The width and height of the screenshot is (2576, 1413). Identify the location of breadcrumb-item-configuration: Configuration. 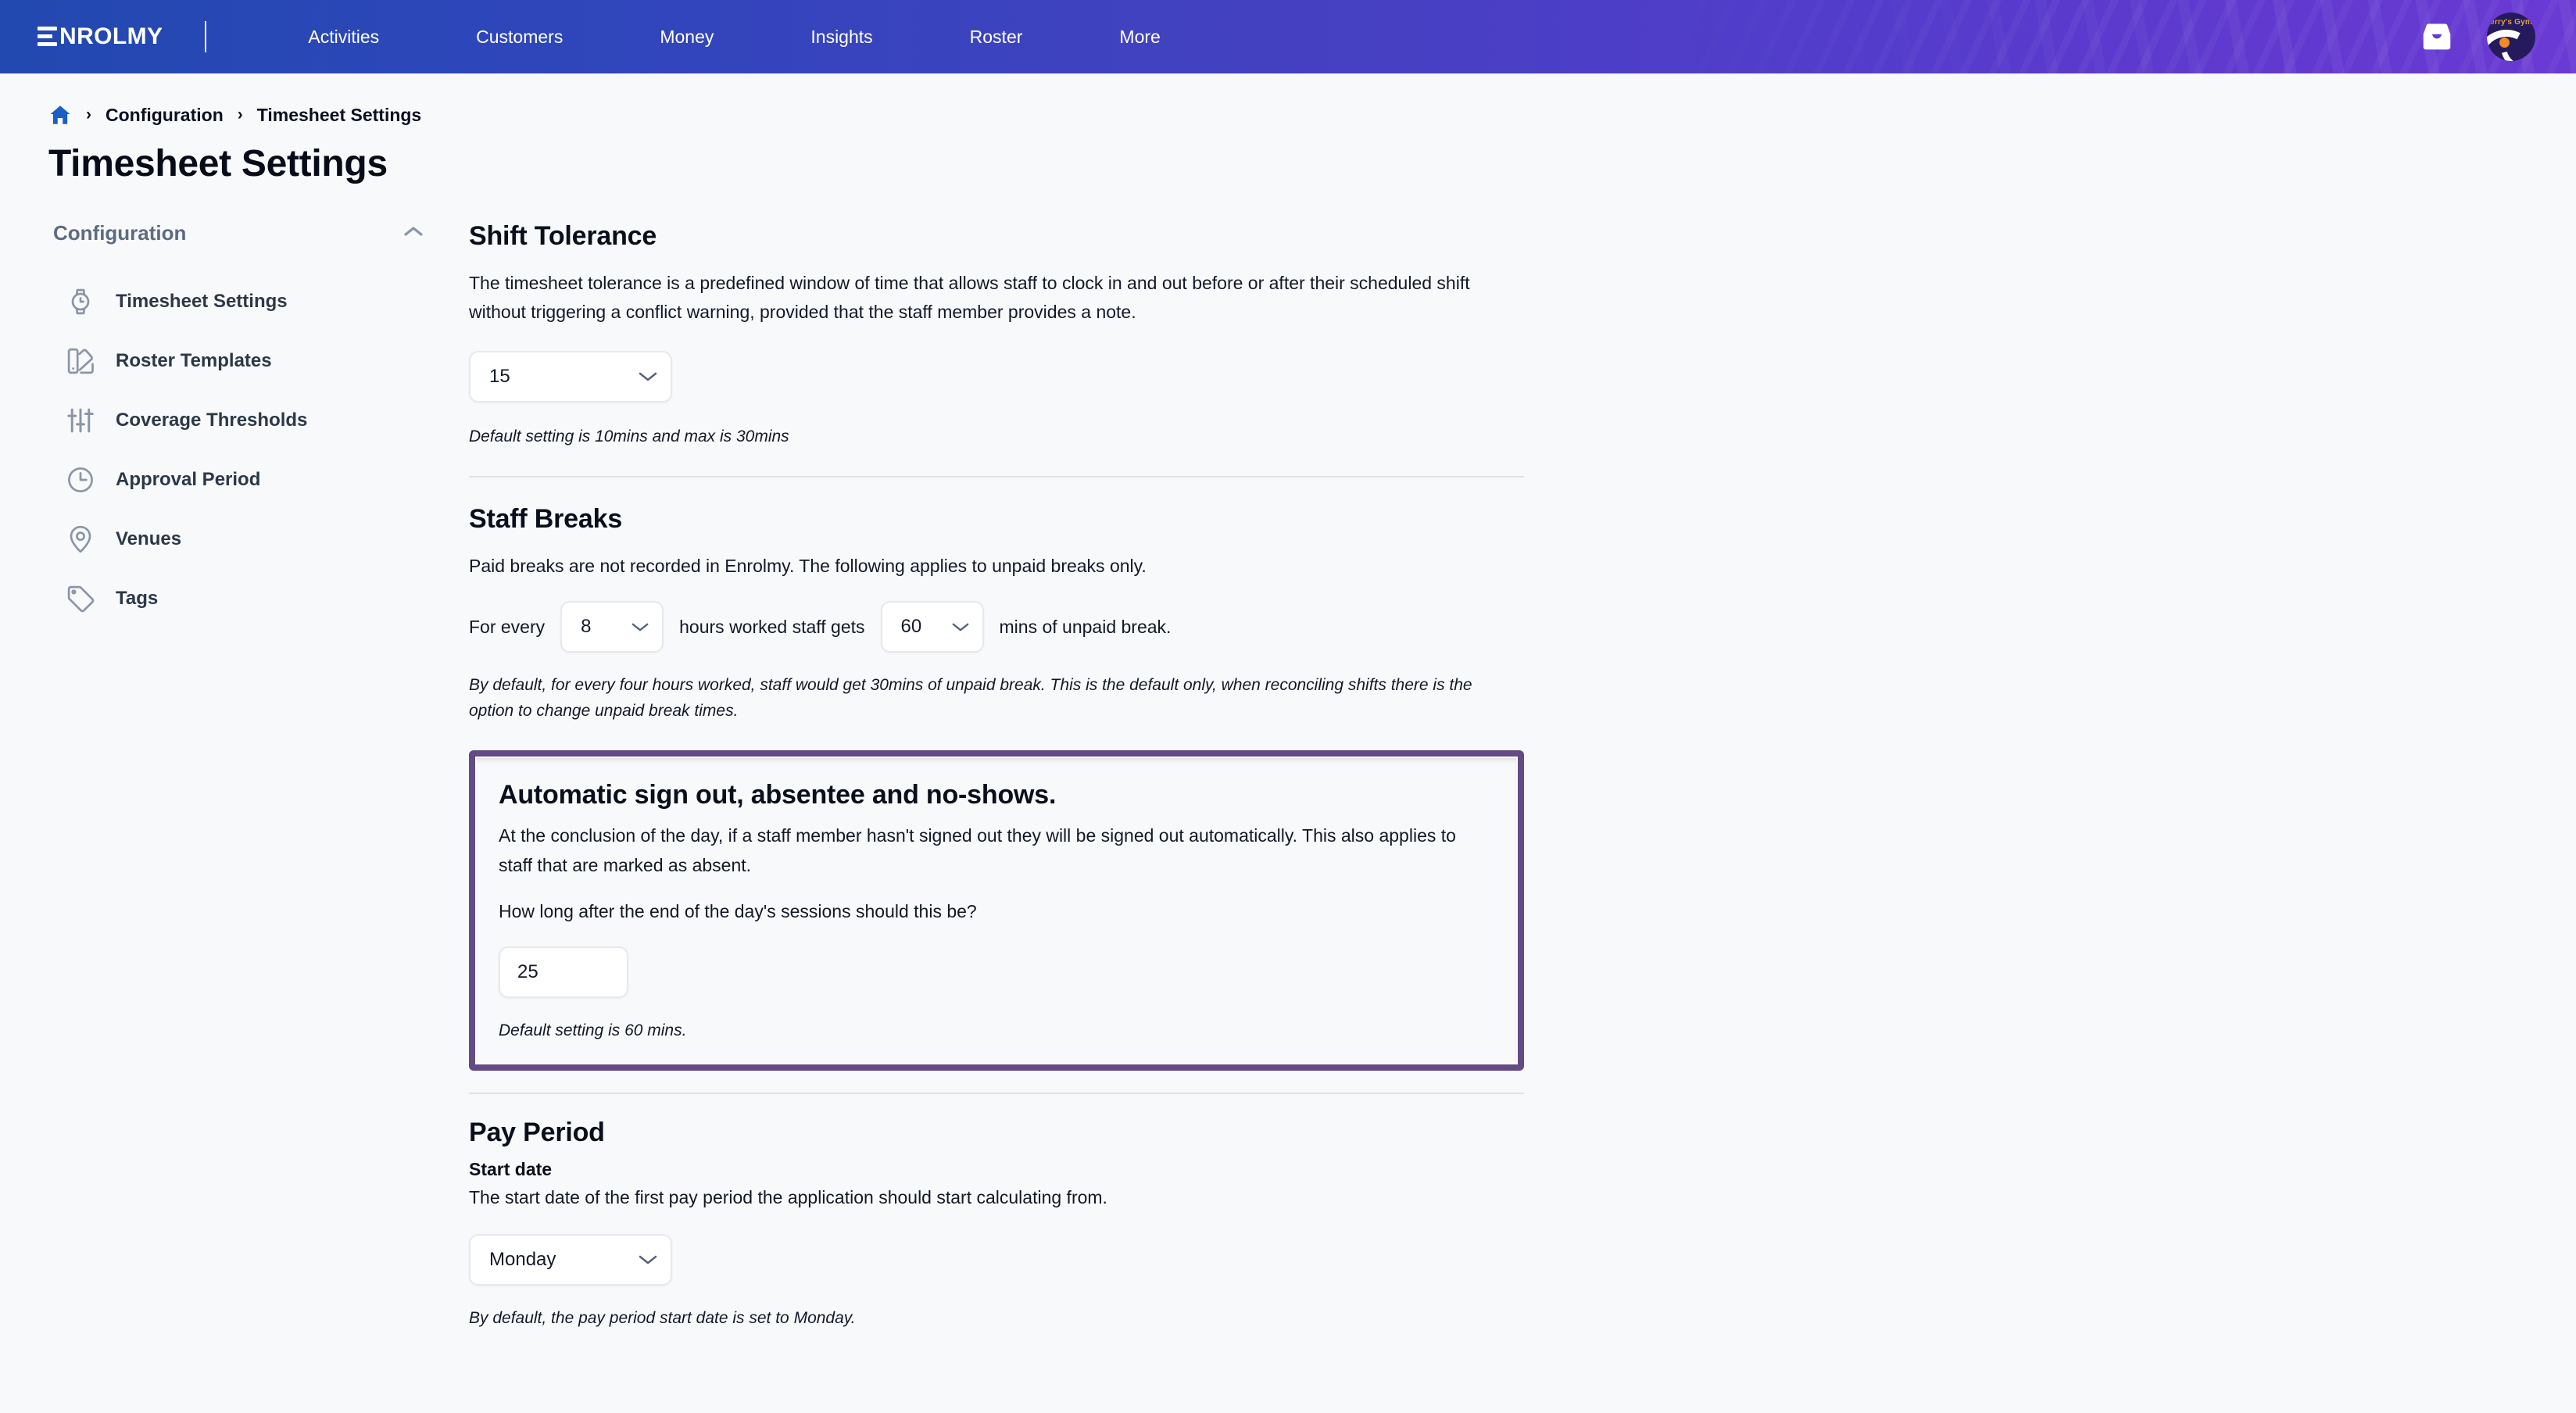
(165, 115).